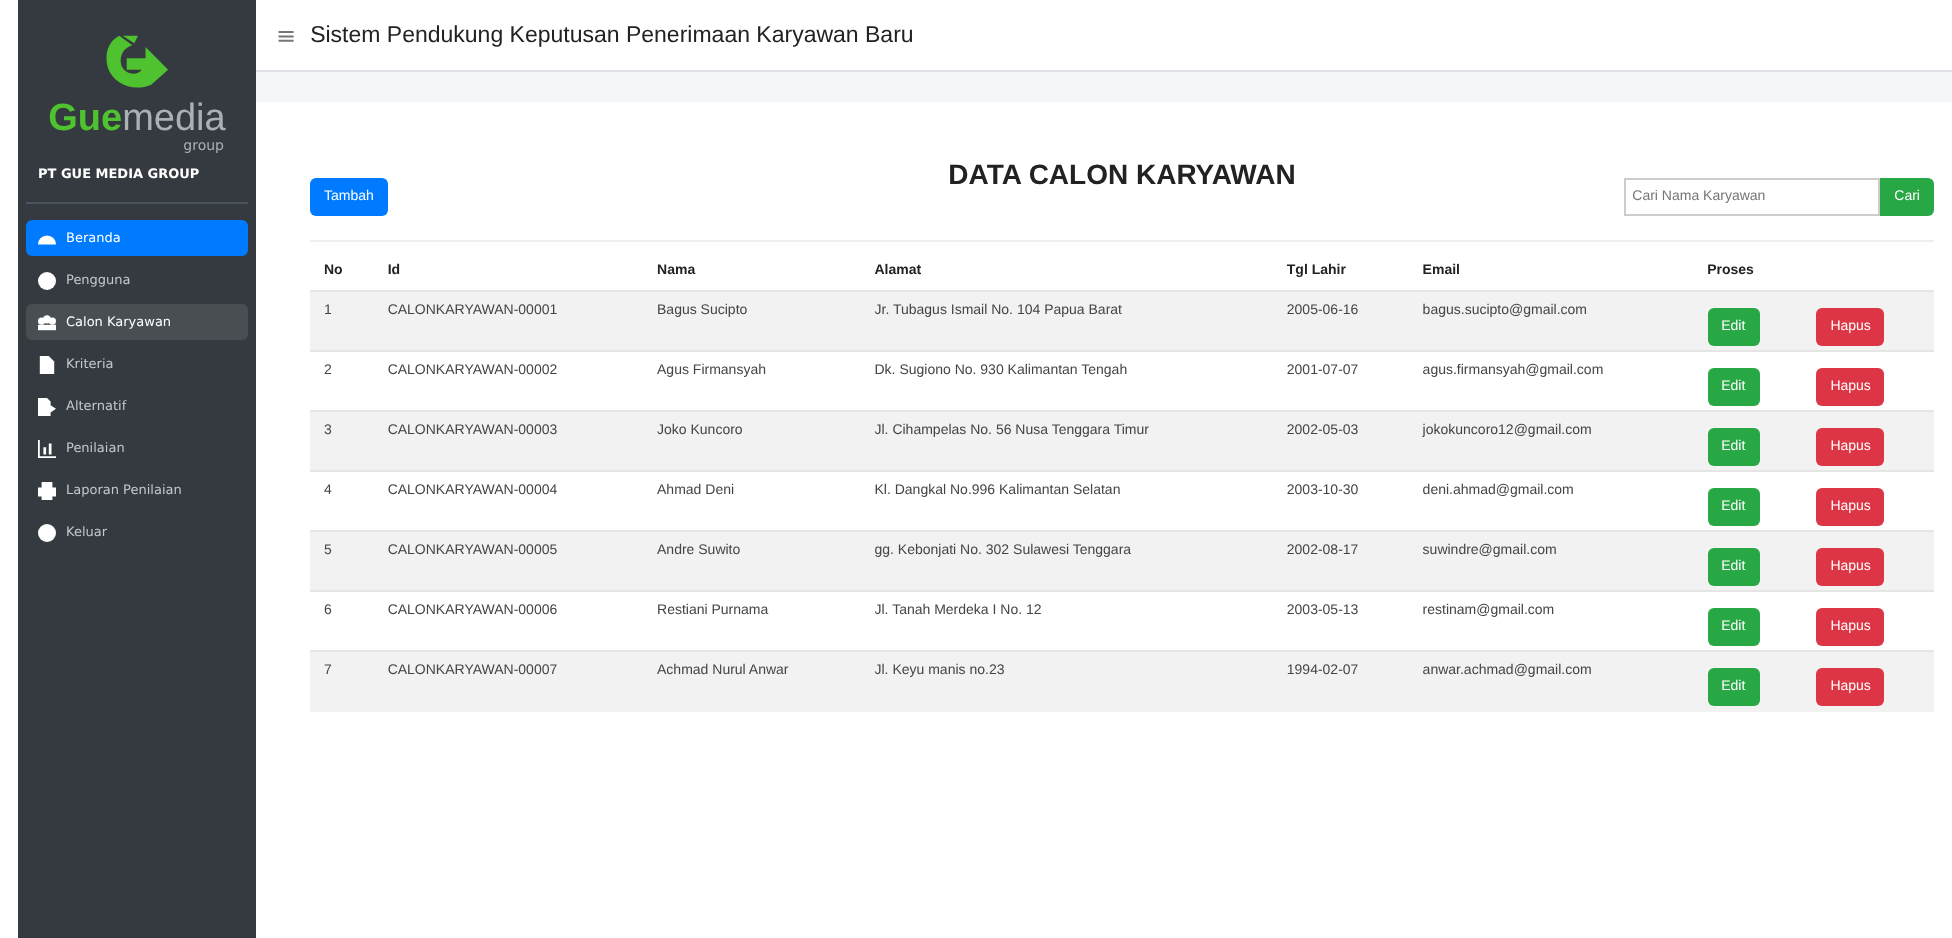  I want to click on logo-text: media, so click(174, 119).